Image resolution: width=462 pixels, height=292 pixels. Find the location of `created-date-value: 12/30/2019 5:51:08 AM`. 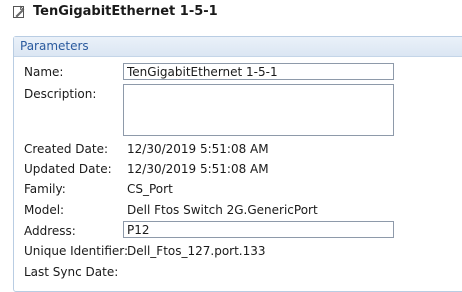

created-date-value: 12/30/2019 5:51:08 AM is located at coordinates (198, 149).